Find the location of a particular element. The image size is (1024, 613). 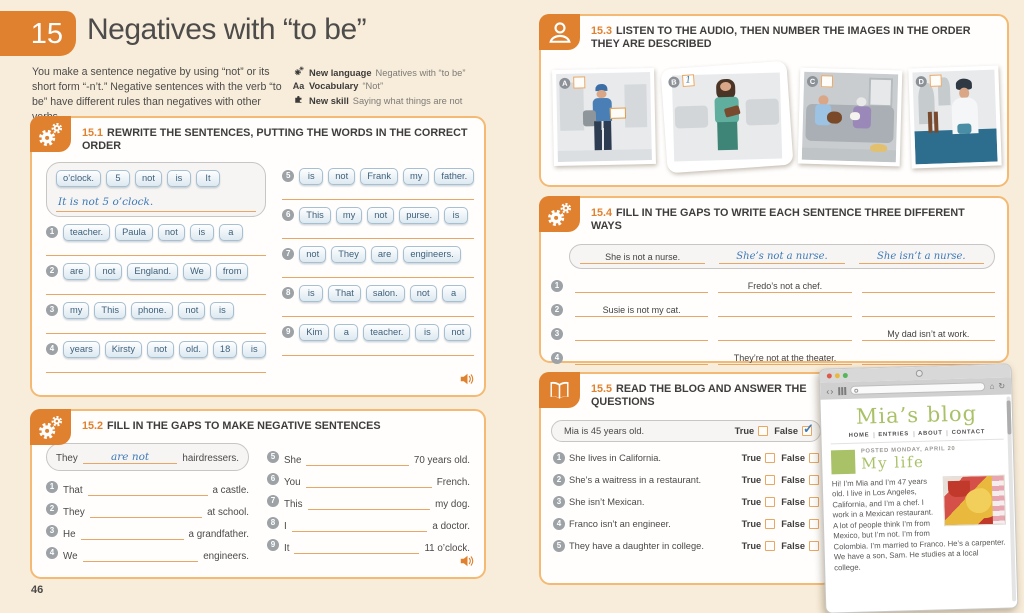

false-checkbox: ✓ is located at coordinates (808, 428).